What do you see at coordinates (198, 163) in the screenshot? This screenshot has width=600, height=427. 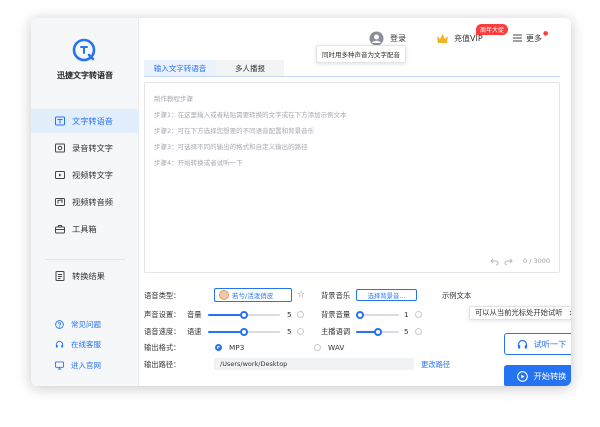 I see `instruction-line: 步骤4：开始转换或者试听一下` at bounding box center [198, 163].